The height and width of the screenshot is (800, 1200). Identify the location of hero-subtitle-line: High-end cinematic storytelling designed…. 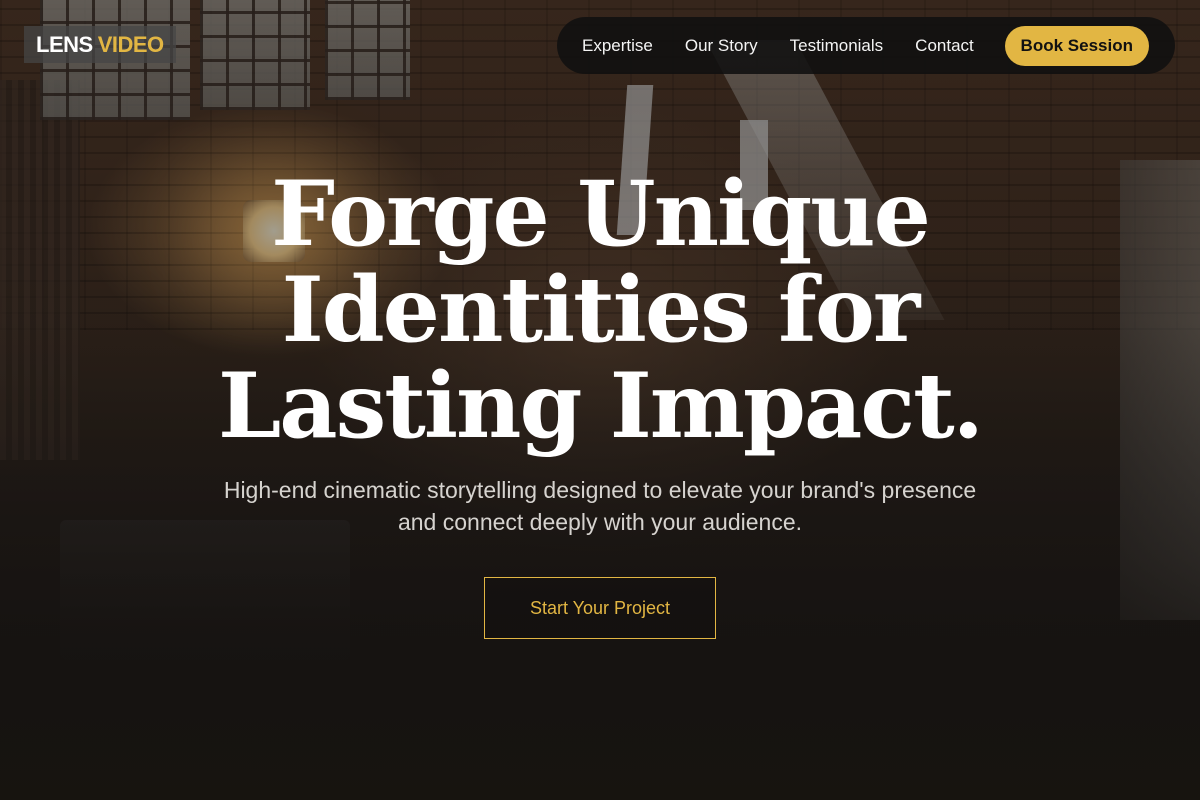
(600, 490).